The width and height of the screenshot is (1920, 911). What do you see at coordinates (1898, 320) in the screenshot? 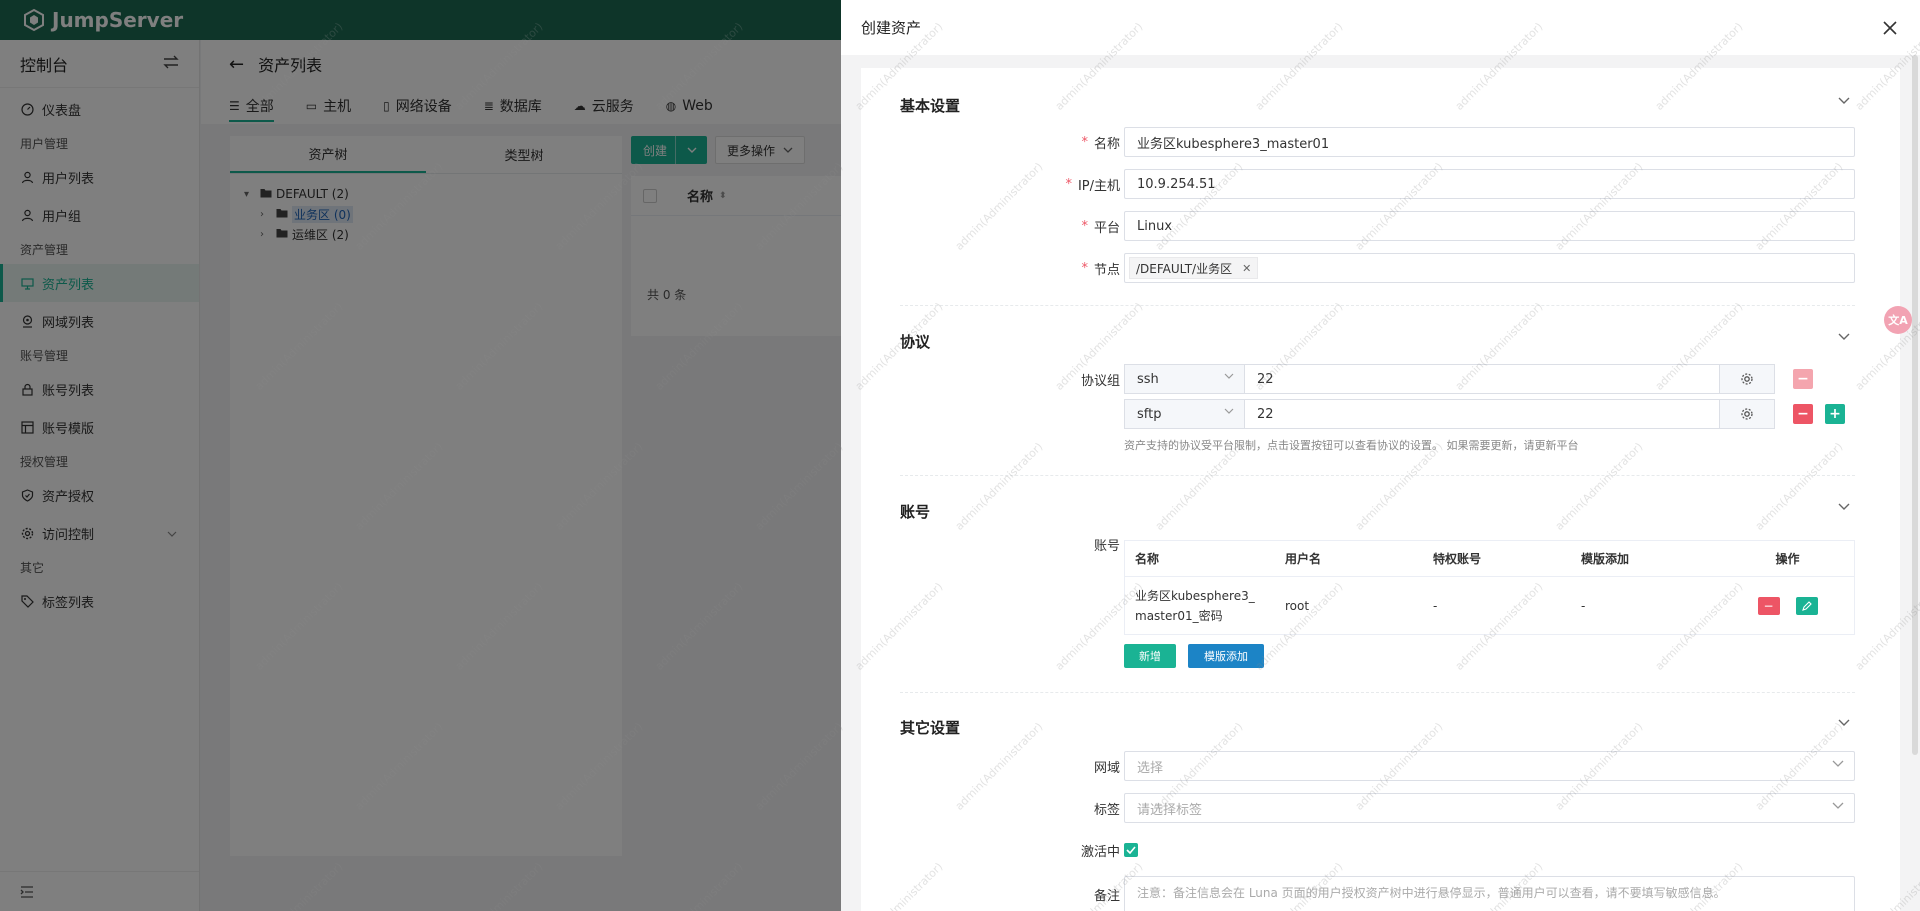
I see `translate-icon: 文A` at bounding box center [1898, 320].